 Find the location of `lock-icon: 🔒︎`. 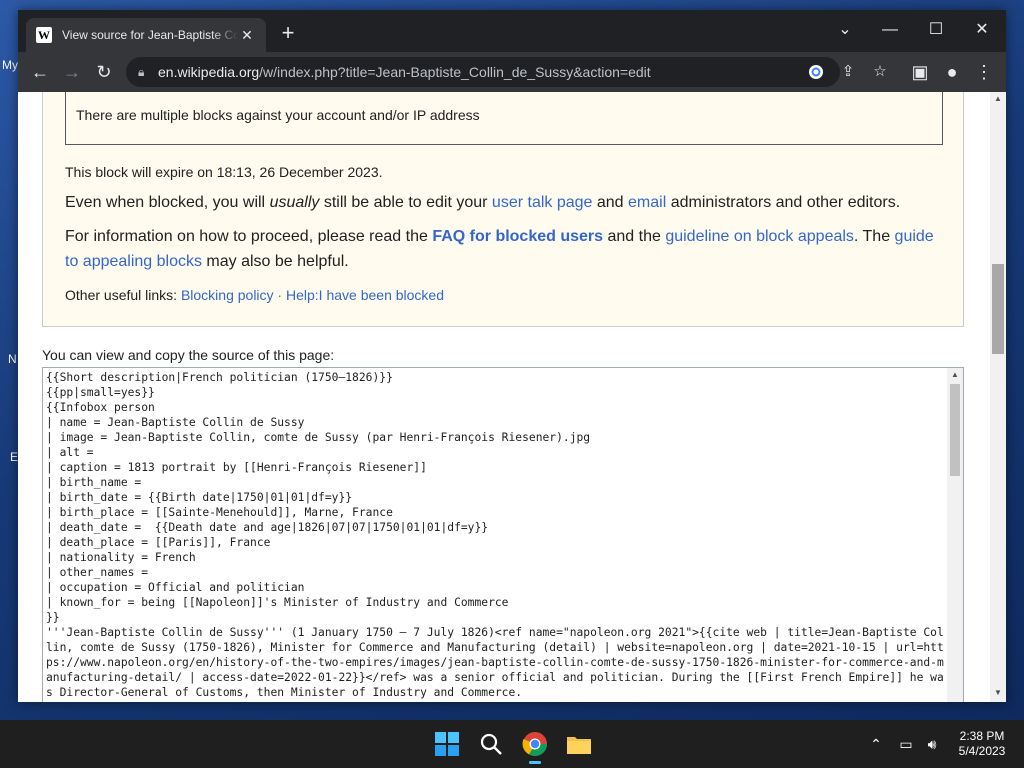

lock-icon: 🔒︎ is located at coordinates (145, 72).